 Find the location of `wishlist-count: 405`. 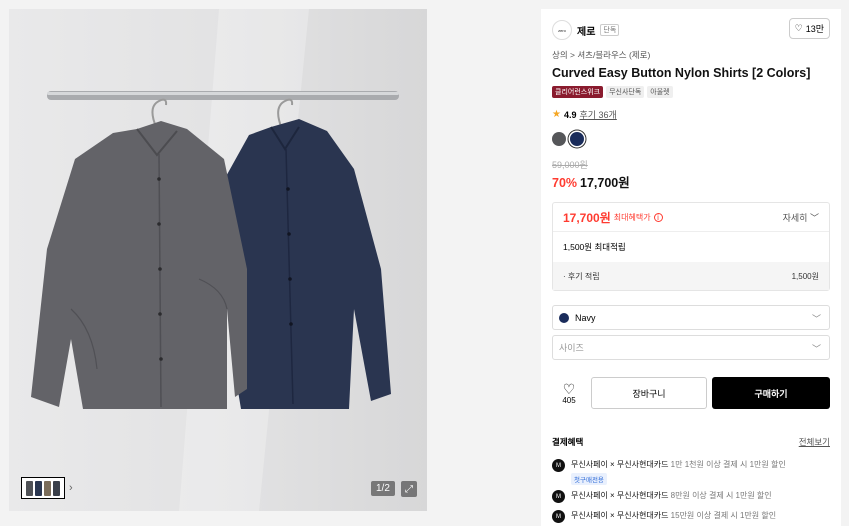

wishlist-count: 405 is located at coordinates (569, 400).